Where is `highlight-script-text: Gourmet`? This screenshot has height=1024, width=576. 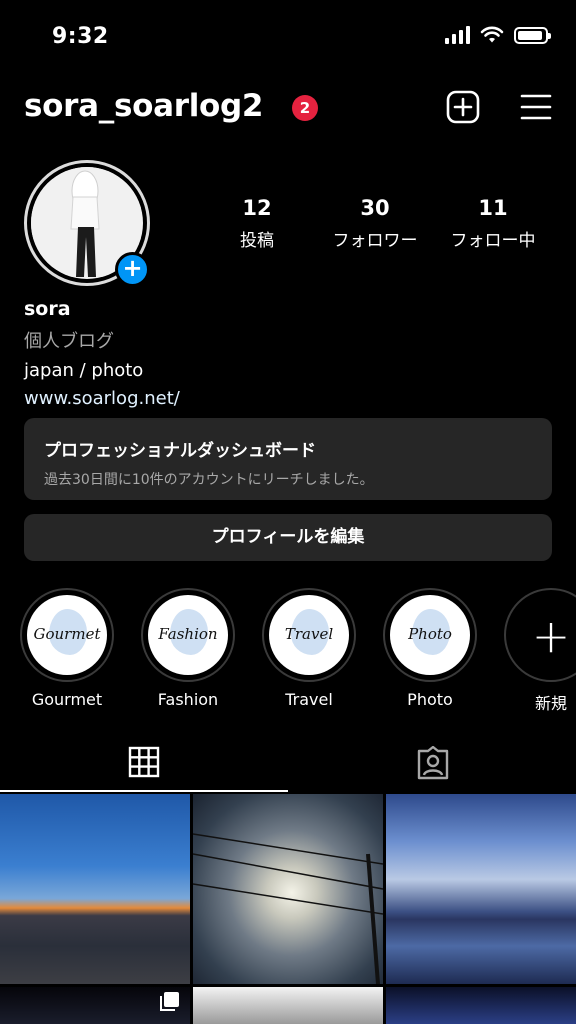
highlight-script-text: Gourmet is located at coordinates (67, 634).